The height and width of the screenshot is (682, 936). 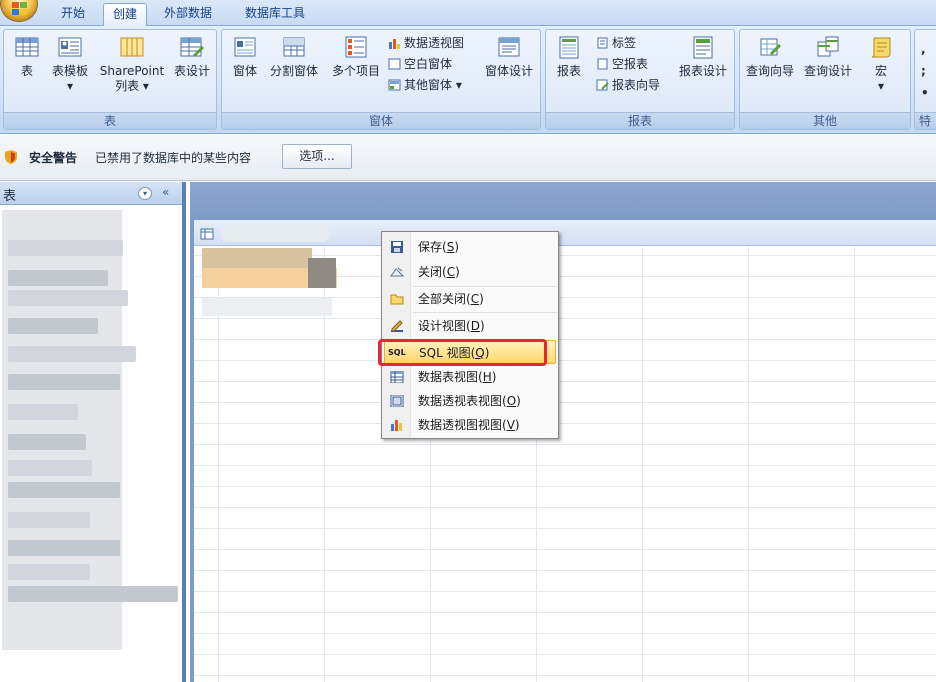 What do you see at coordinates (356, 47) in the screenshot?
I see `multiple-items-icon` at bounding box center [356, 47].